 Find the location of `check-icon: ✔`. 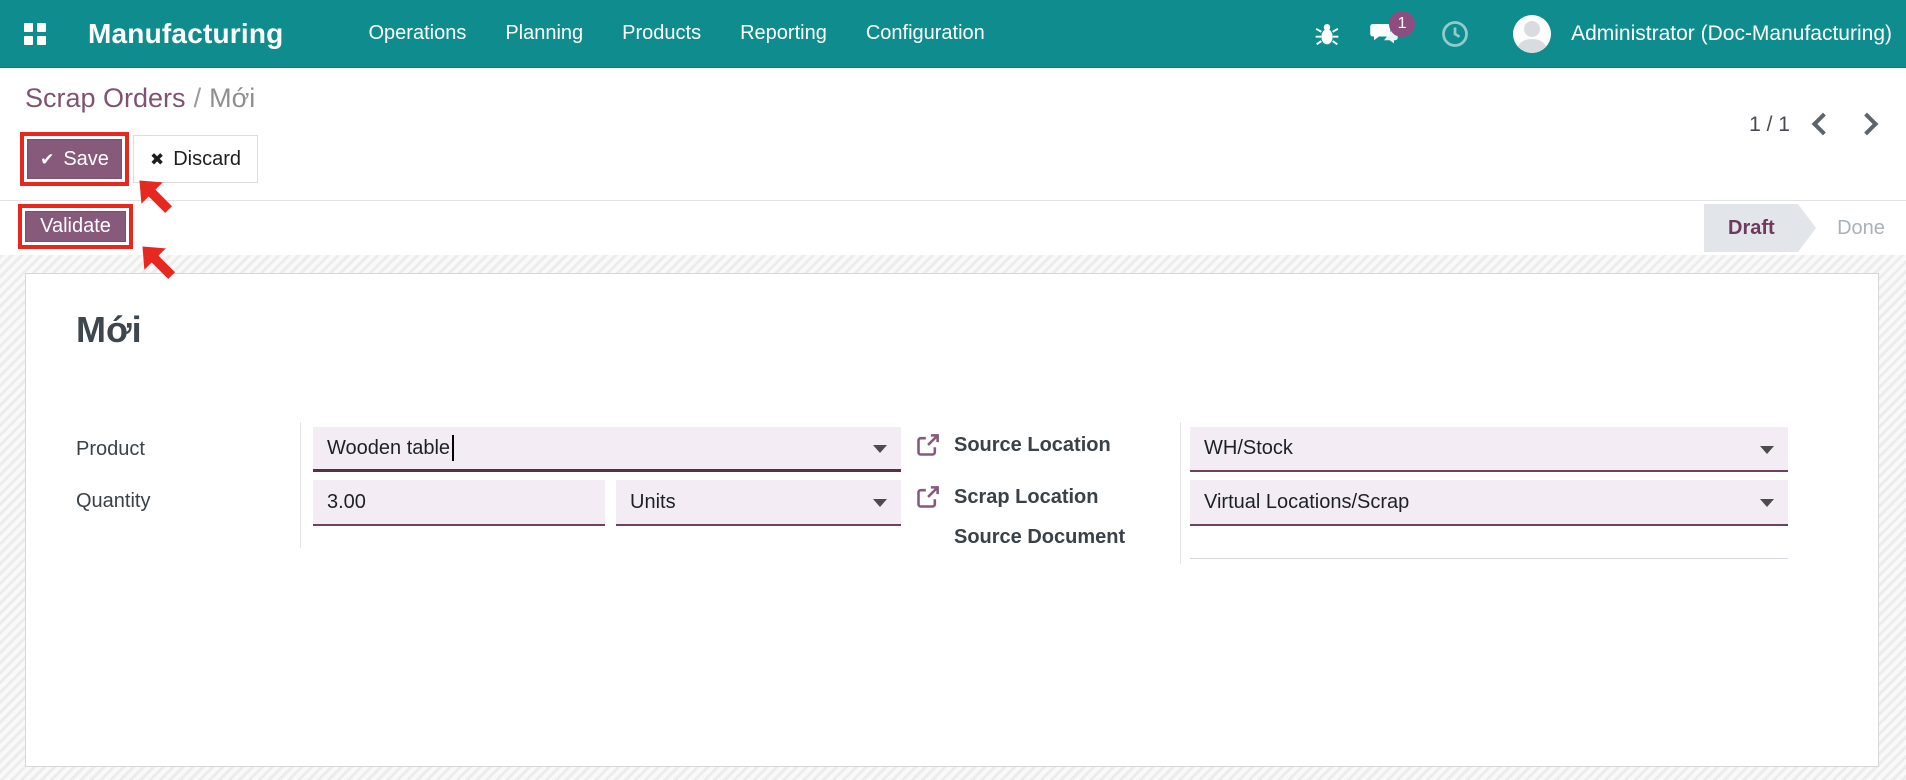

check-icon: ✔ is located at coordinates (47, 159).